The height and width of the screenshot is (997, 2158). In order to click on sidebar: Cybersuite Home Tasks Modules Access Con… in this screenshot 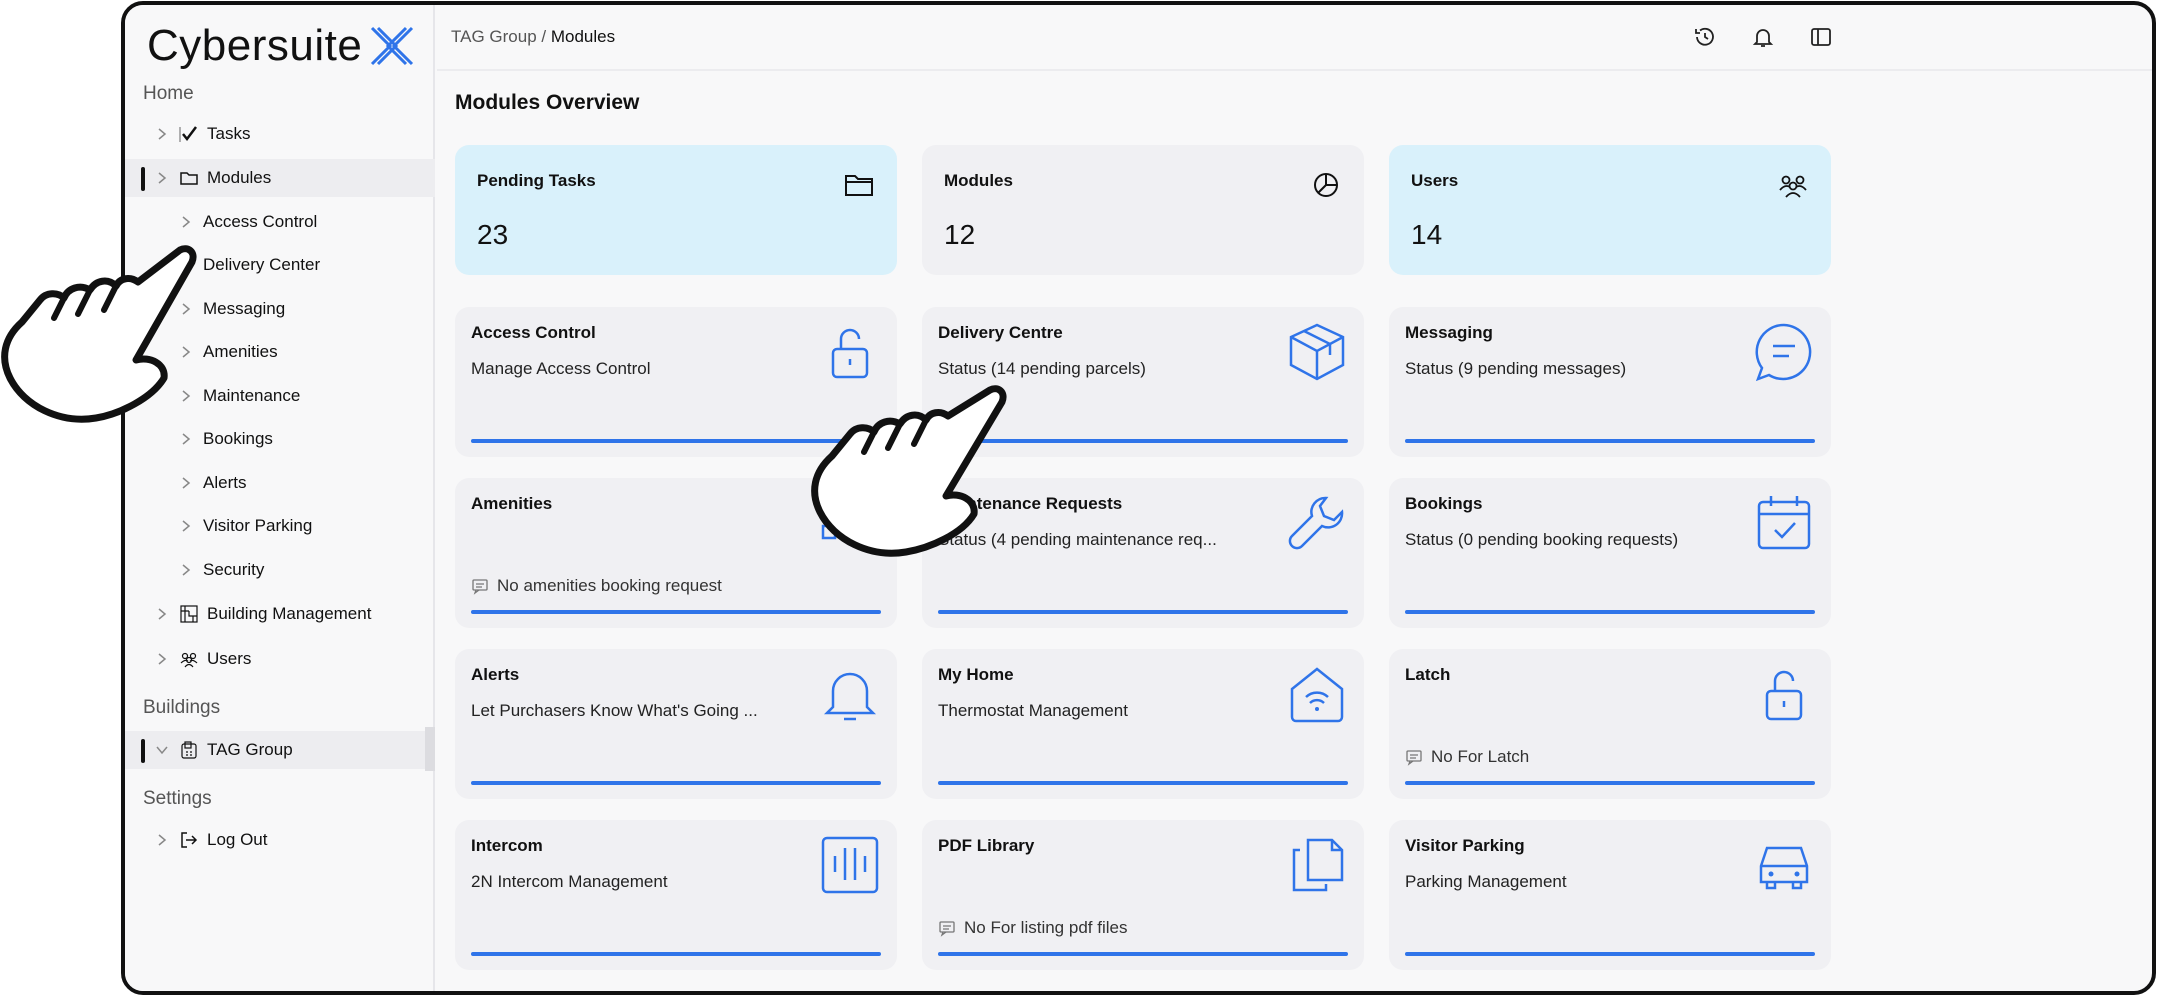, I will do `click(280, 498)`.